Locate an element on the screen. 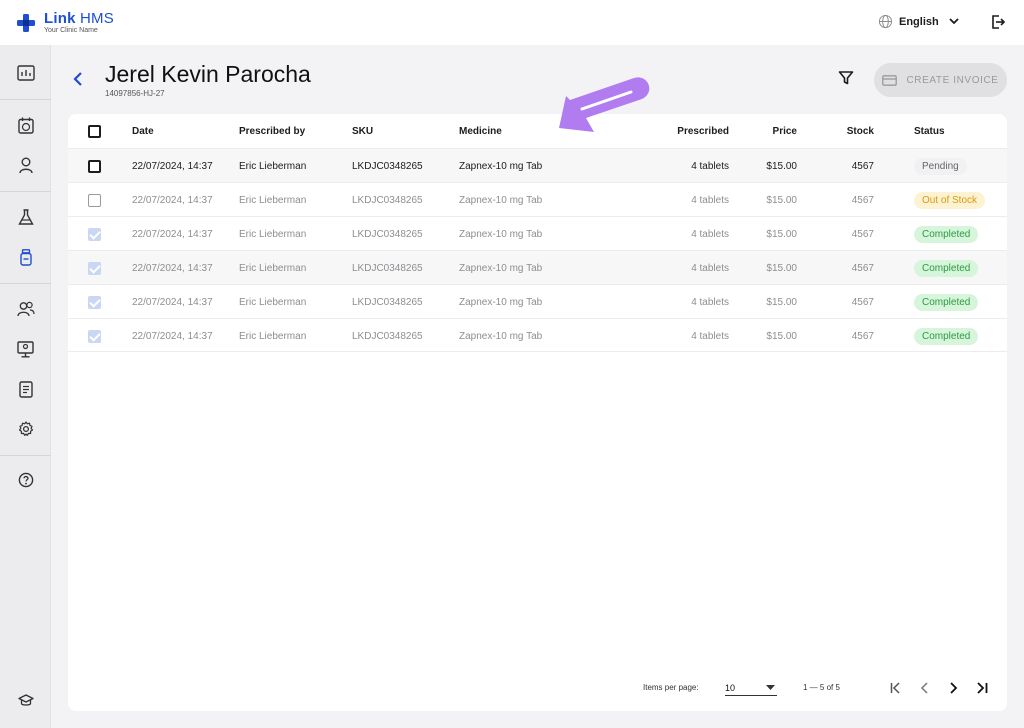 Image resolution: width=1024 pixels, height=728 pixels. brand-logo-icon is located at coordinates (26, 22).